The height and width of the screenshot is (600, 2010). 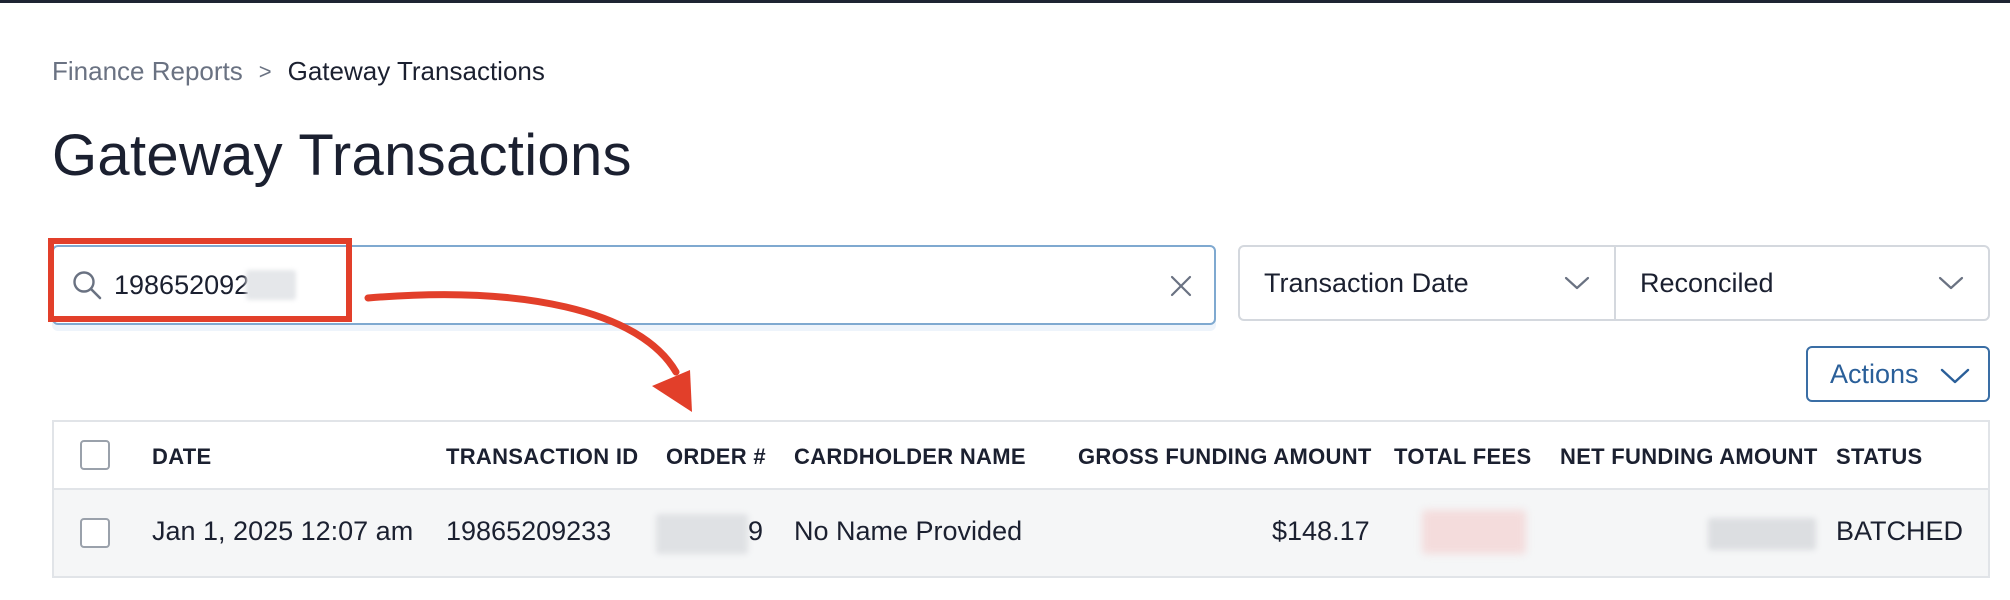 I want to click on page-title: Gateway Transactions, so click(x=342, y=155).